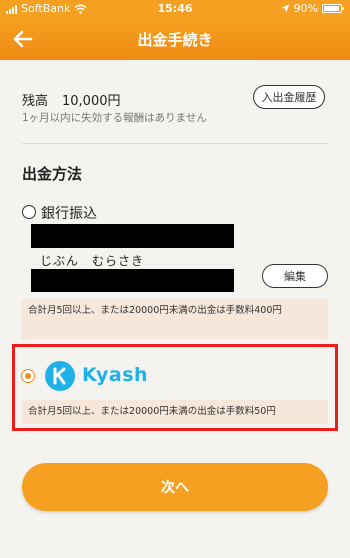 Image resolution: width=350 pixels, height=558 pixels. What do you see at coordinates (175, 143) in the screenshot?
I see `divider` at bounding box center [175, 143].